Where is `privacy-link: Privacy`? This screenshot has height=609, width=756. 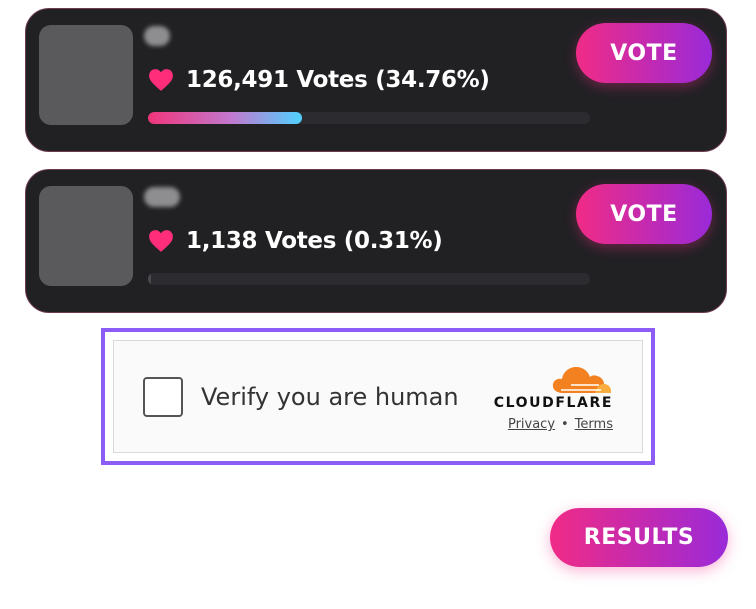 privacy-link: Privacy is located at coordinates (531, 424).